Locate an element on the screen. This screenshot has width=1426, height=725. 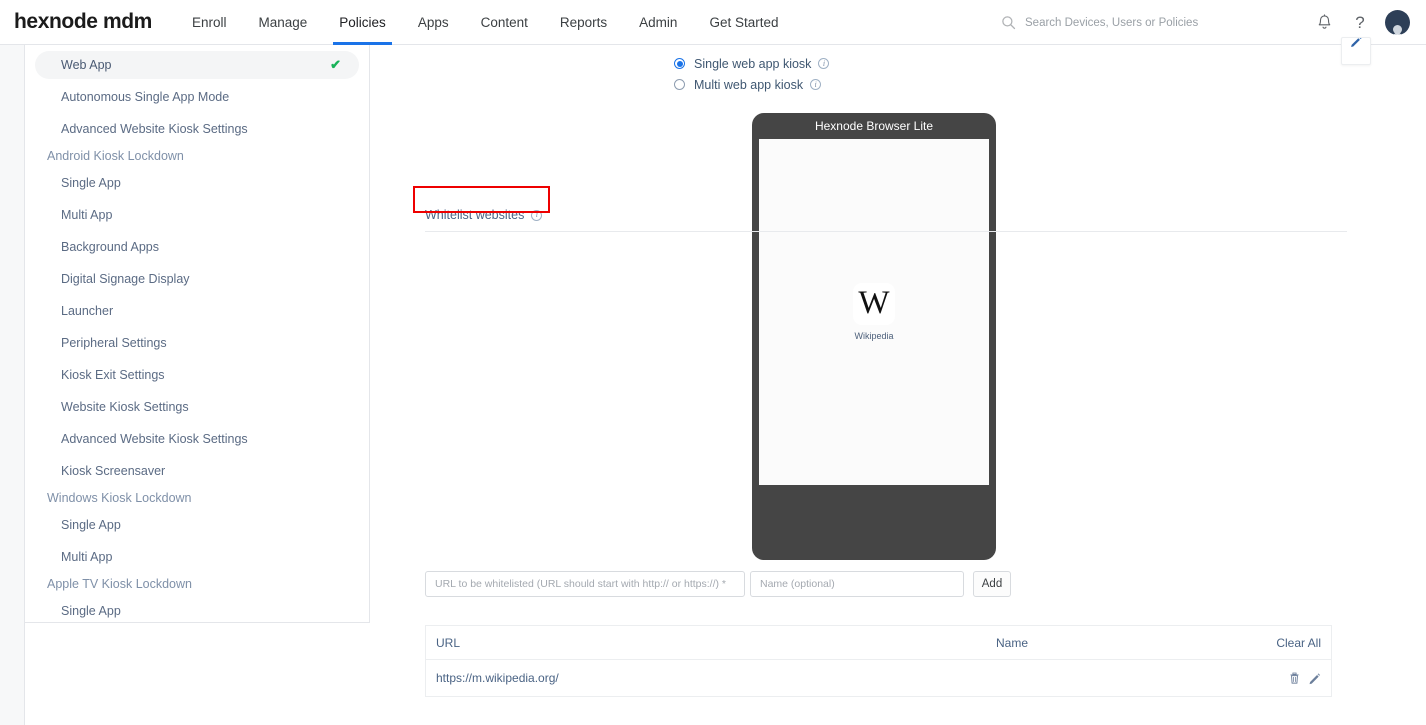
sidebar-item-android-multi-app: Multi App is located at coordinates (197, 215).